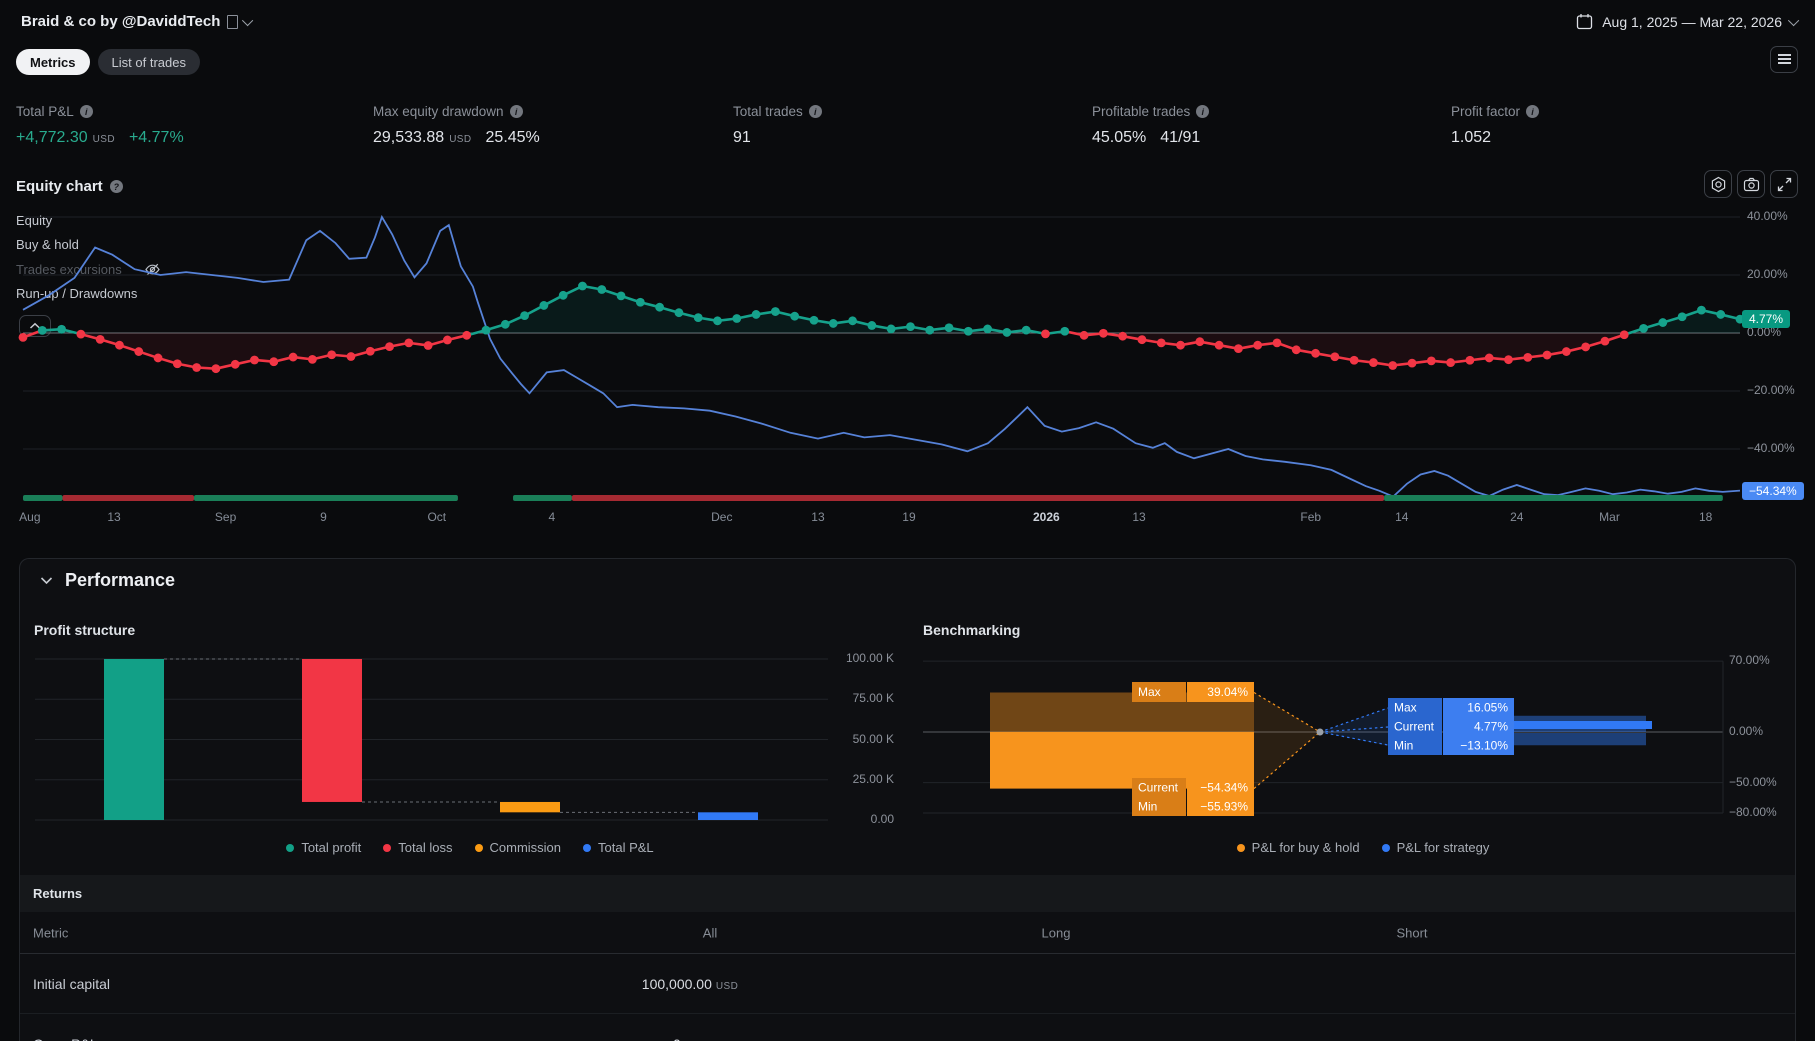 The image size is (1815, 1041). Describe the element at coordinates (418, 847) in the screenshot. I see `legend-item-total-loss: Total loss` at that location.